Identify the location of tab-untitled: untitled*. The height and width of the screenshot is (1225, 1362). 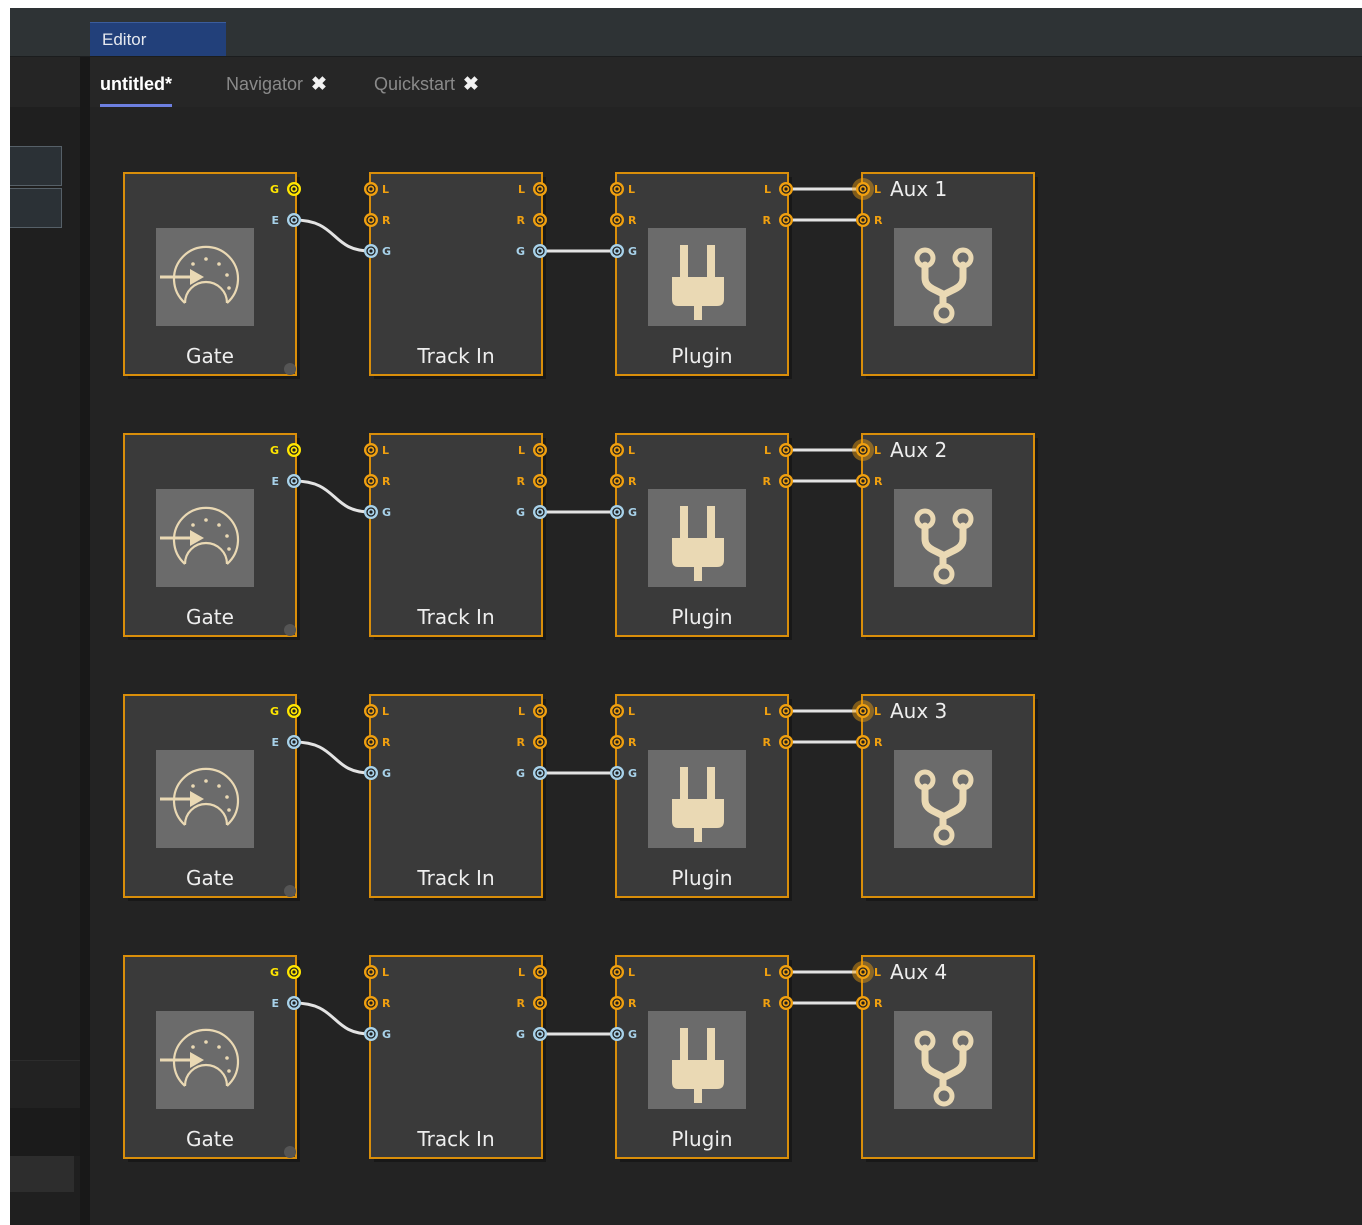
(136, 82).